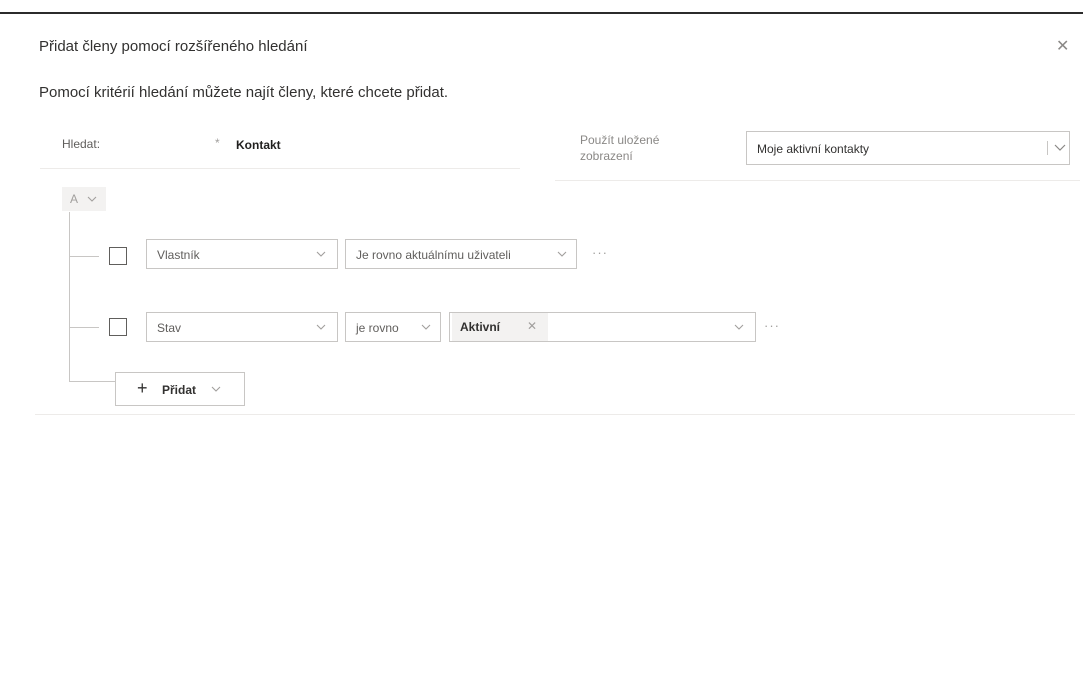 Image resolution: width=1083 pixels, height=676 pixels. I want to click on field-value: Vlastník, so click(178, 255).